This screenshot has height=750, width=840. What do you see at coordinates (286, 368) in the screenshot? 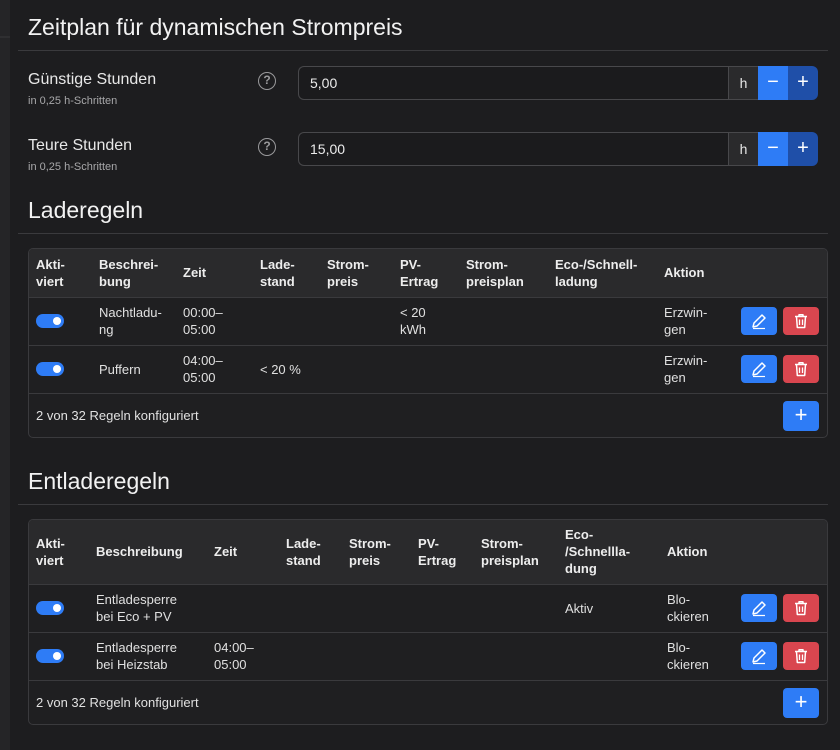
I see `soc-cell: < 20 %` at bounding box center [286, 368].